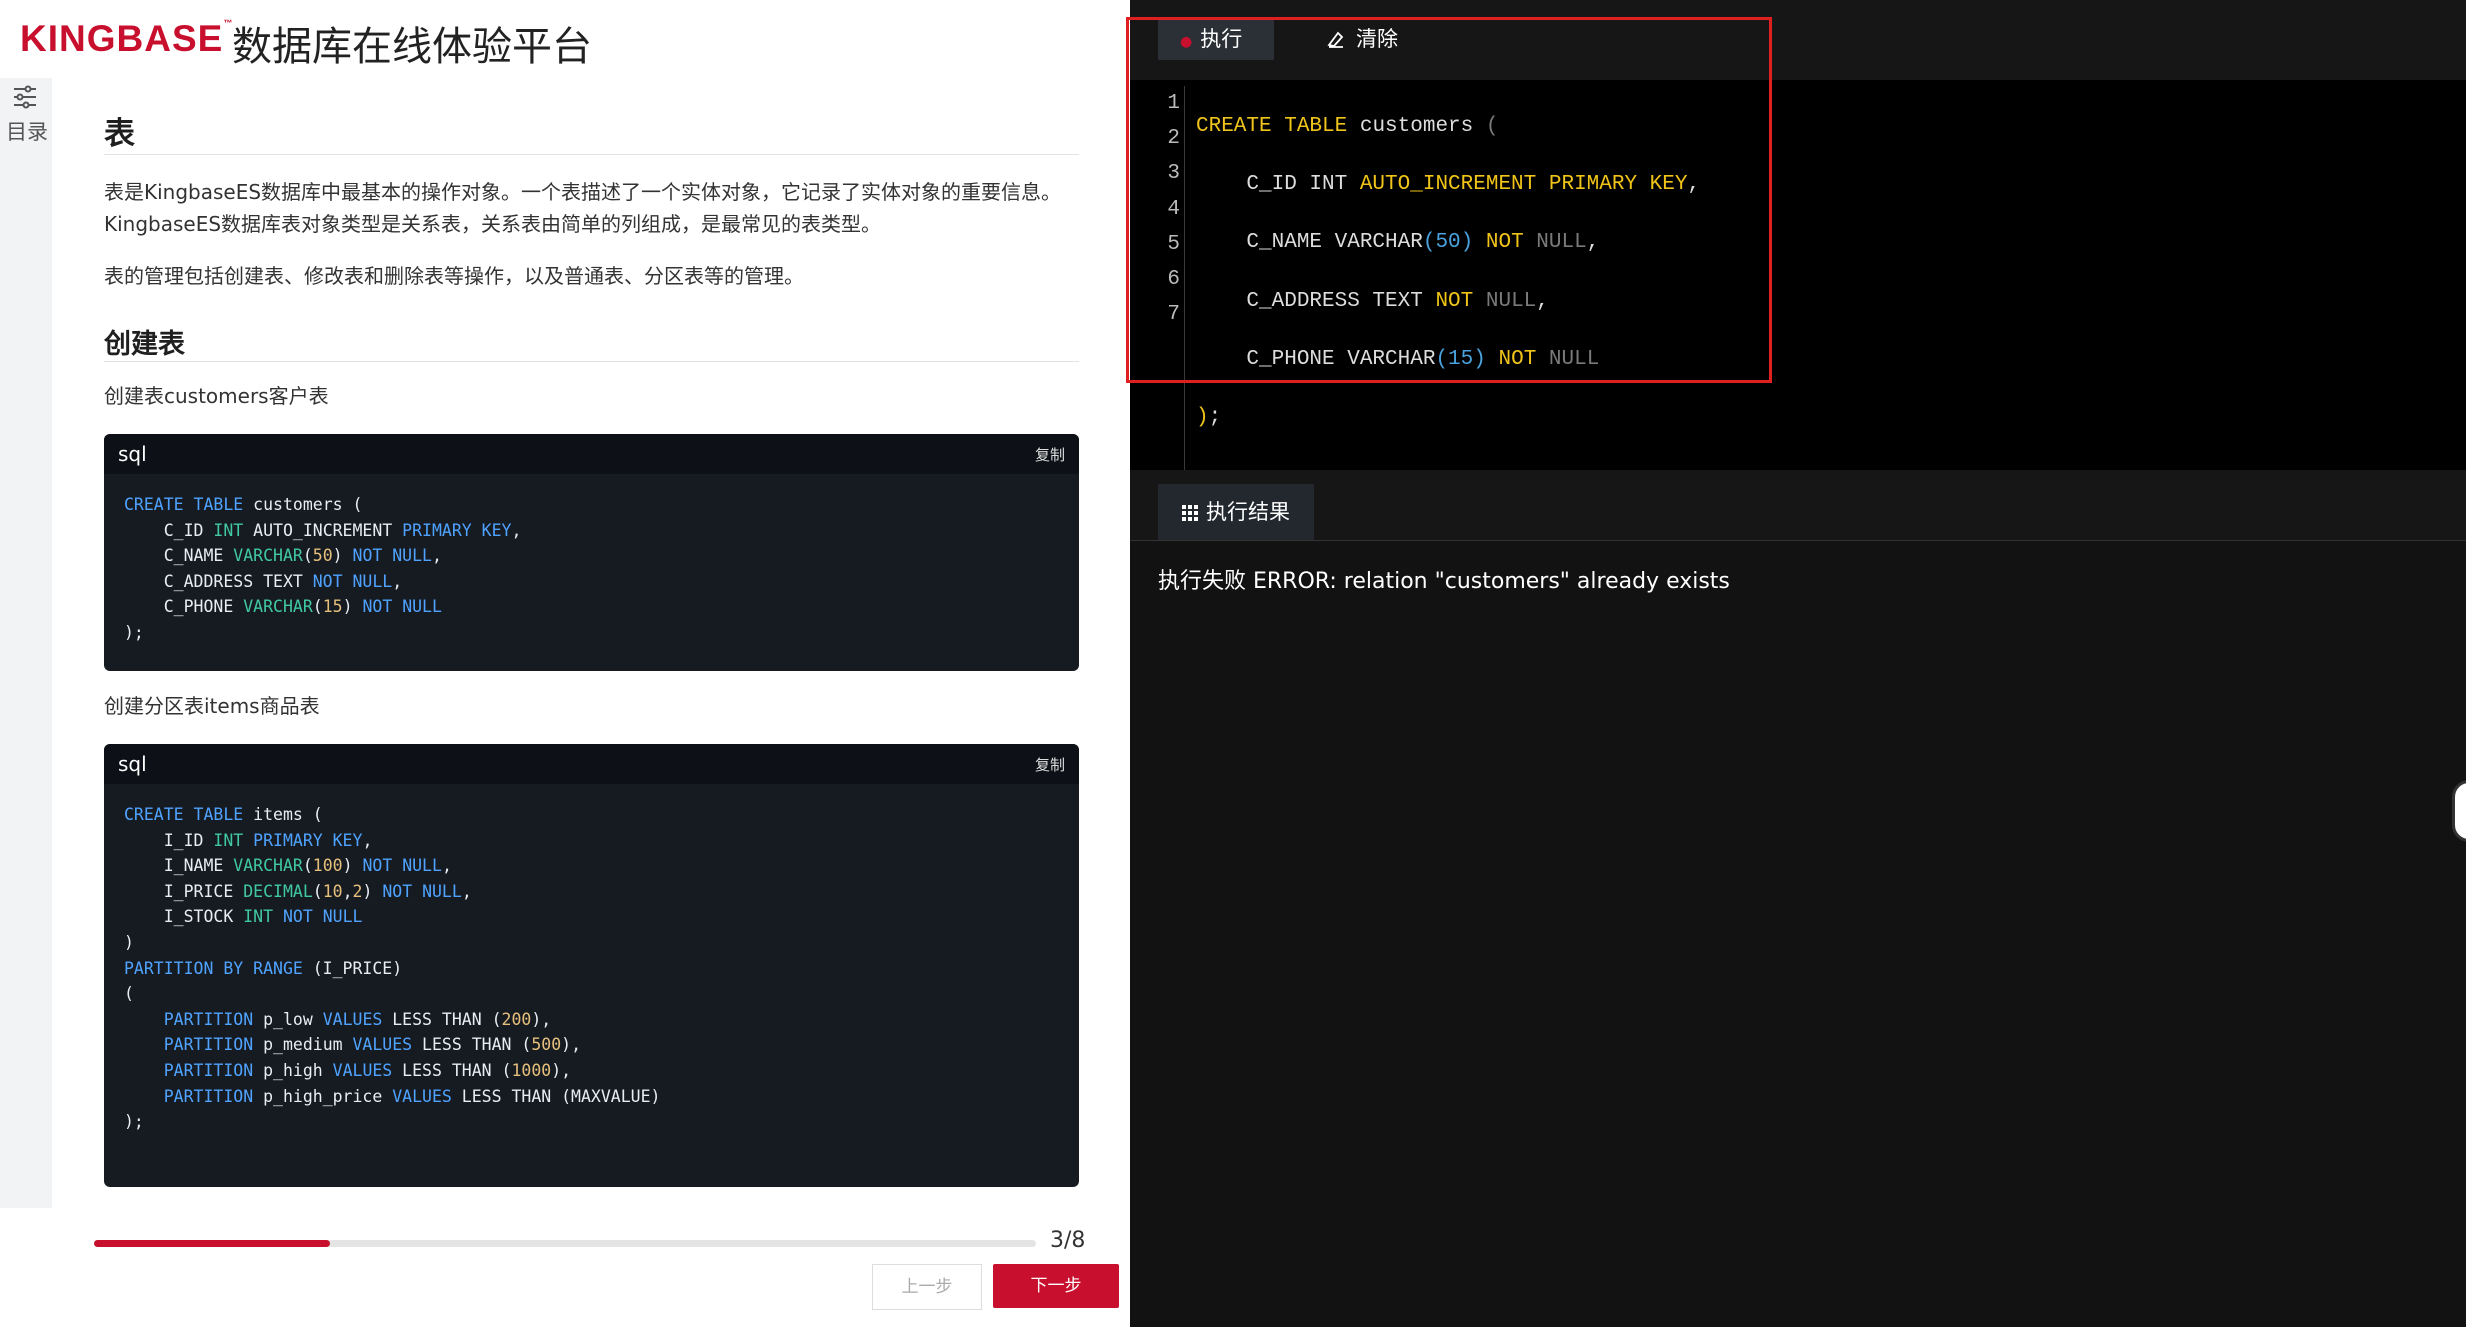 The image size is (2466, 1327). I want to click on results-tabbar: 执行结果, so click(1798, 505).